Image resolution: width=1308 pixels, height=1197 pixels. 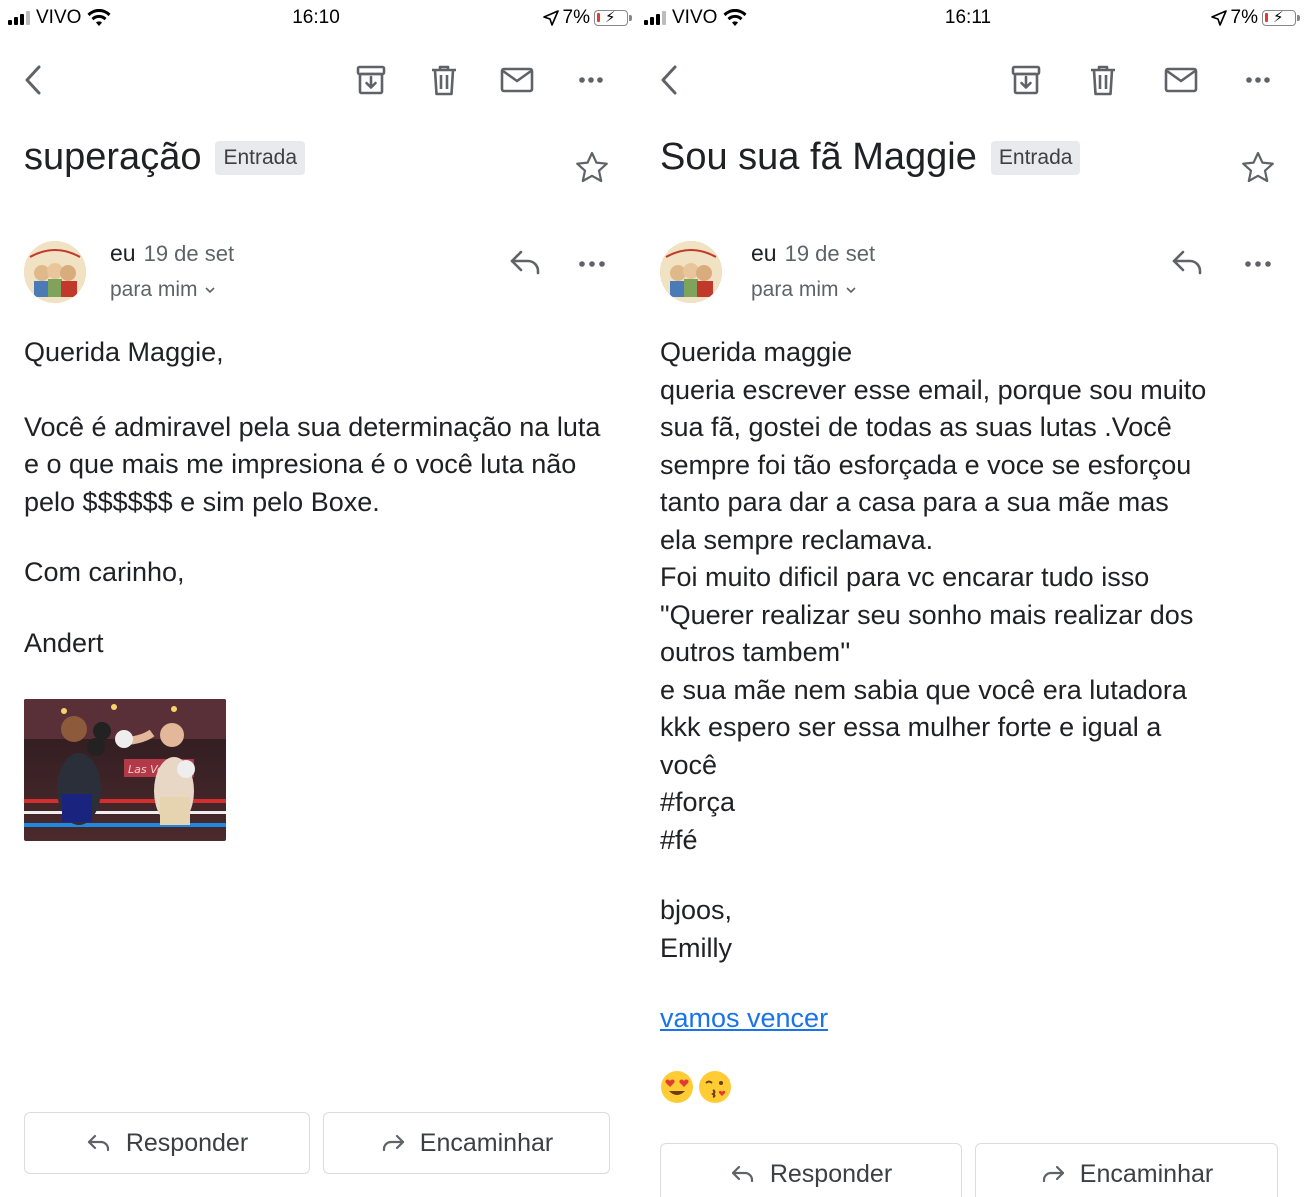 What do you see at coordinates (316, 17) in the screenshot?
I see `clock: 16:10` at bounding box center [316, 17].